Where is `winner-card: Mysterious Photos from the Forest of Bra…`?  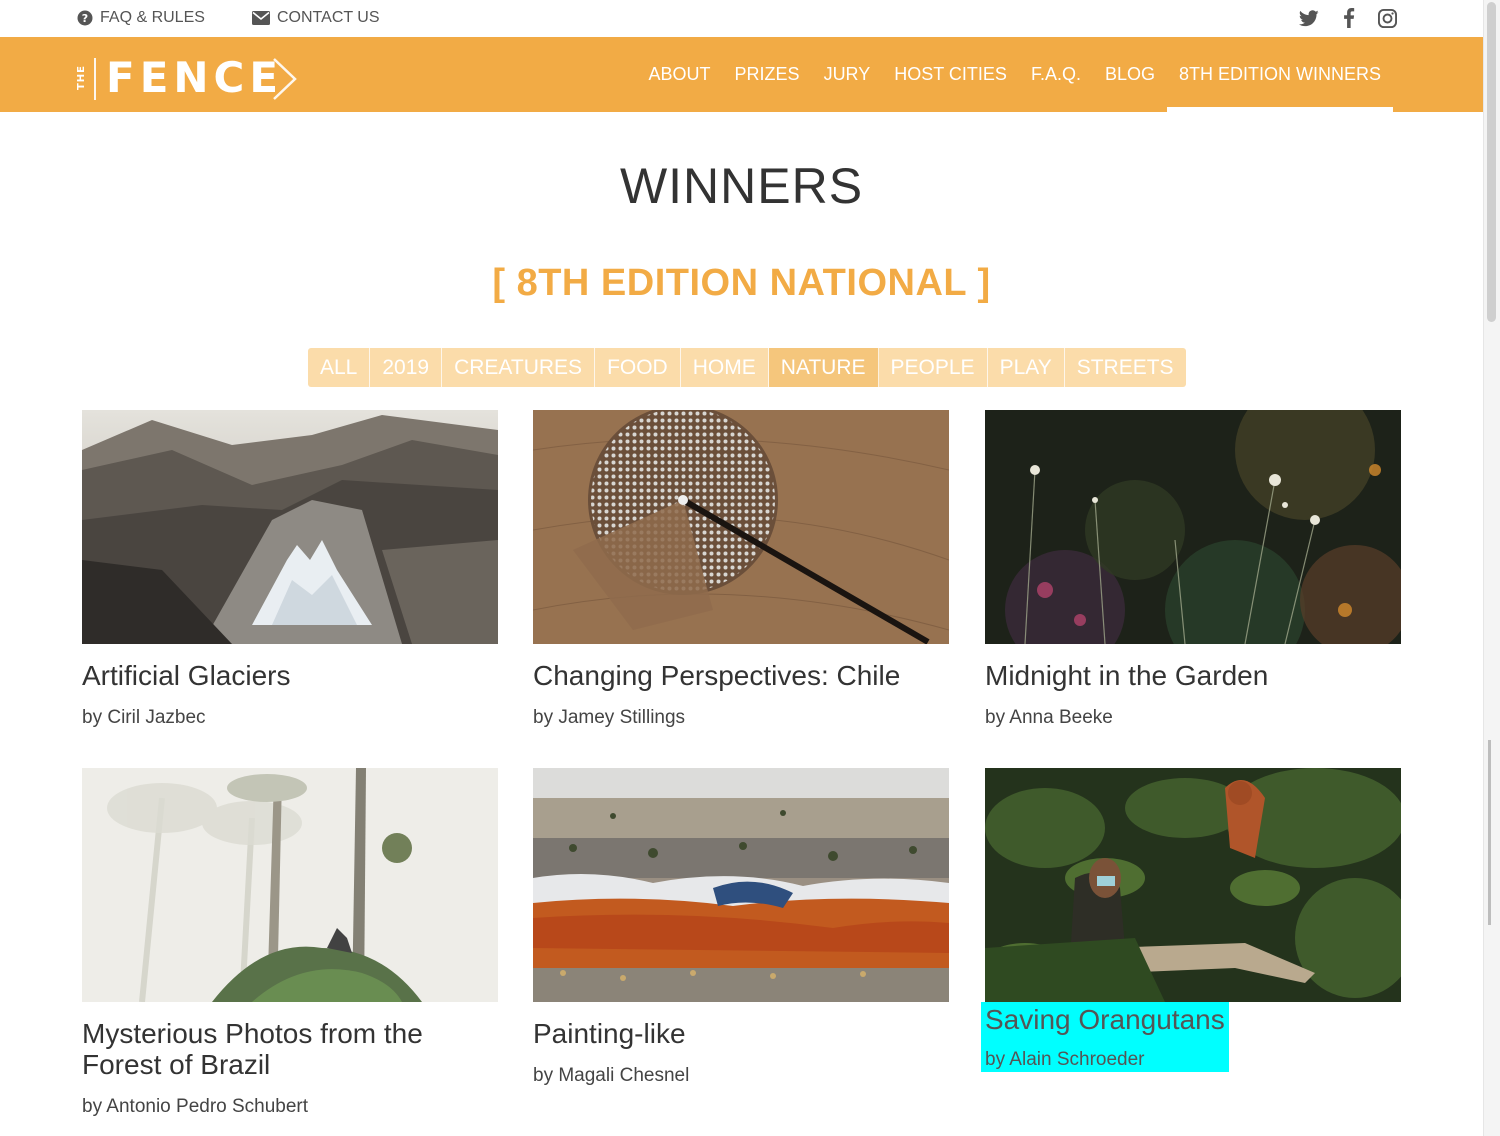 winner-card: Mysterious Photos from the Forest of Bra… is located at coordinates (290, 943).